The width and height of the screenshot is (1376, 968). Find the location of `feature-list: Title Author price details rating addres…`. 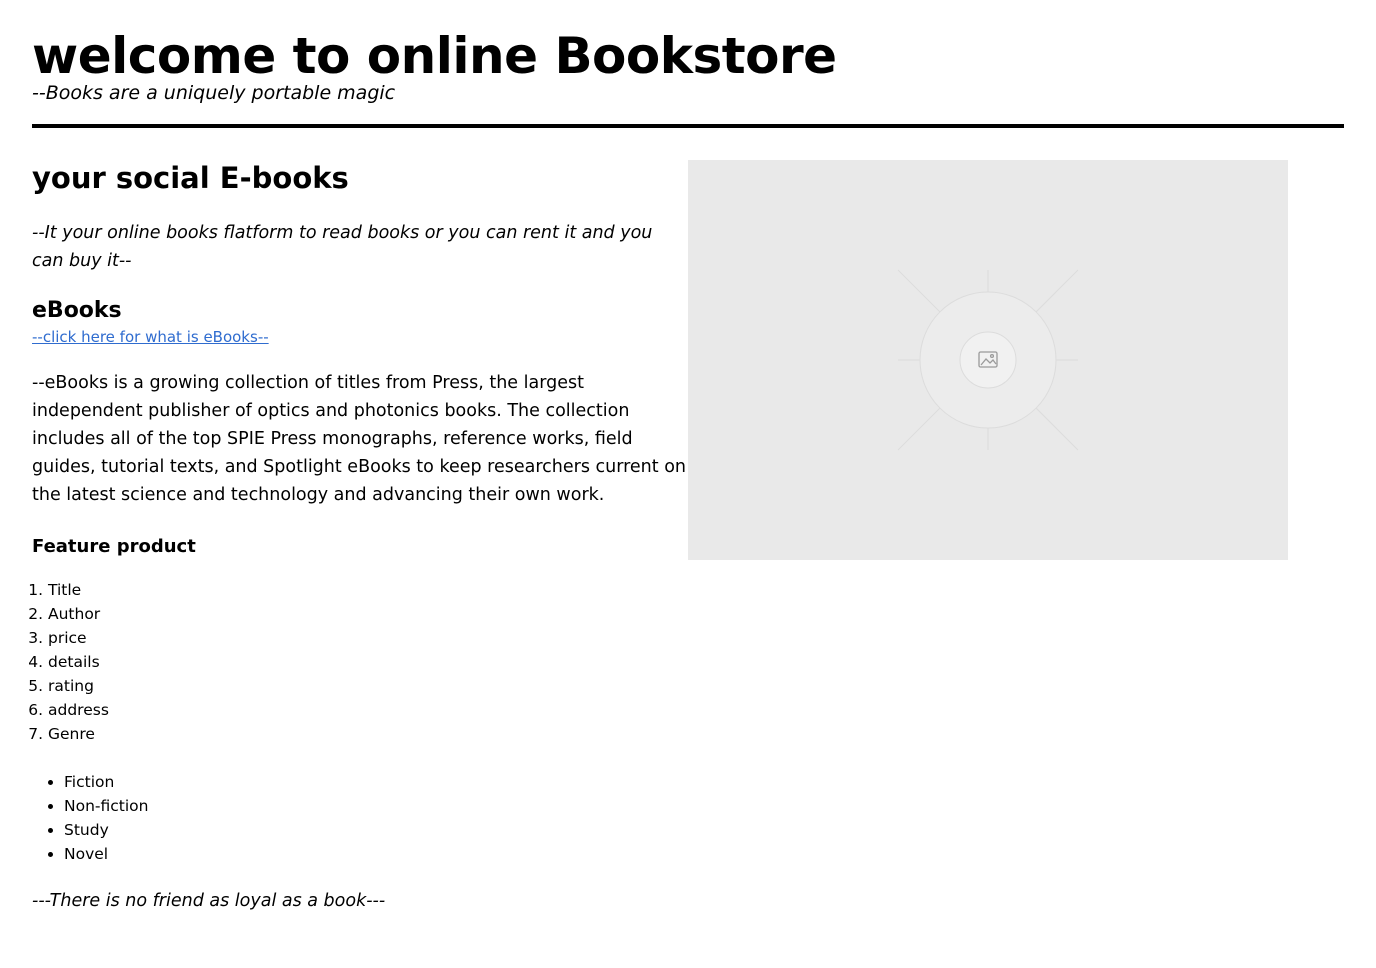

feature-list: Title Author price details rating addres… is located at coordinates (359, 662).